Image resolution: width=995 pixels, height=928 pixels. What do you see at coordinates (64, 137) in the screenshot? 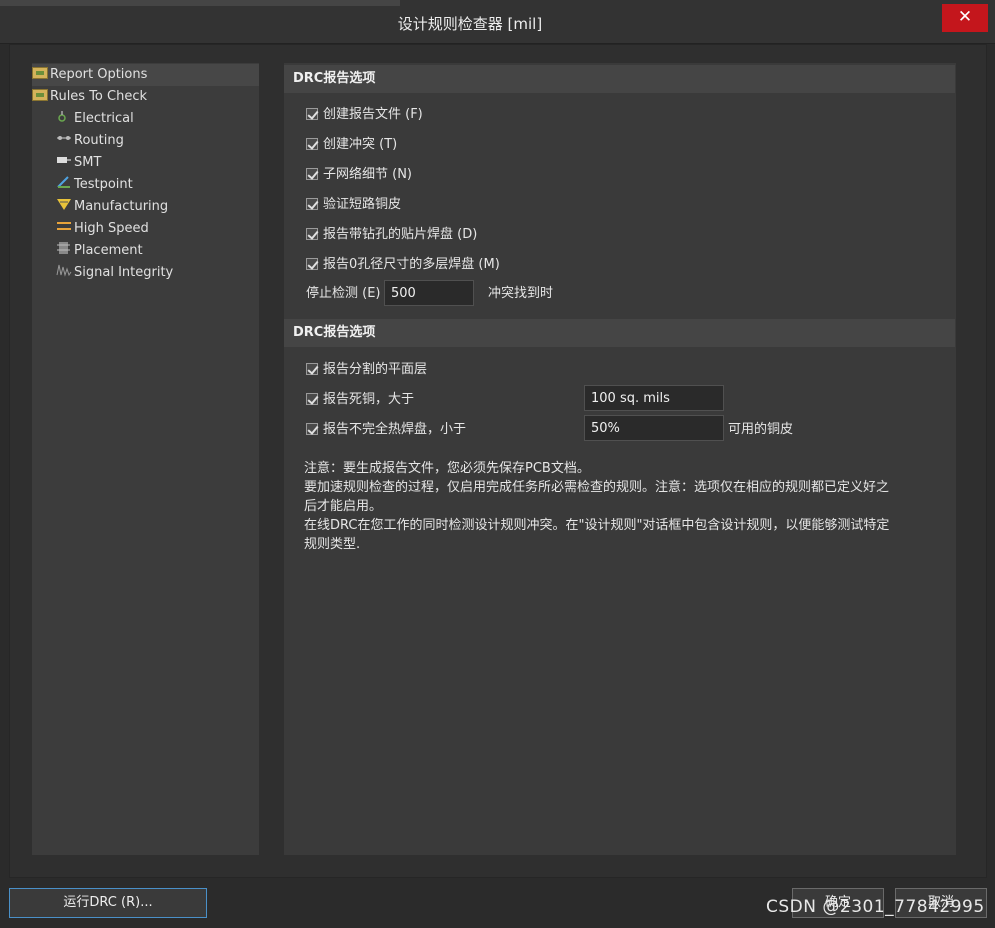
I see `routing-icon` at bounding box center [64, 137].